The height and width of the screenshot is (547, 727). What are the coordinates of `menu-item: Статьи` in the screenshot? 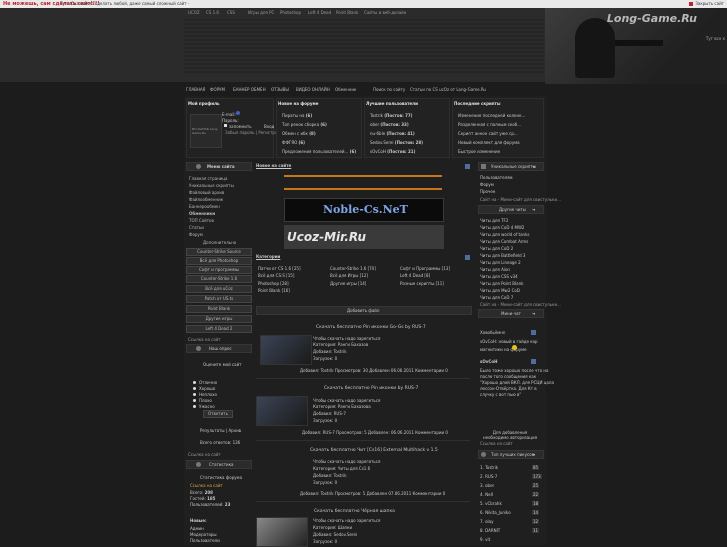 It's located at (196, 227).